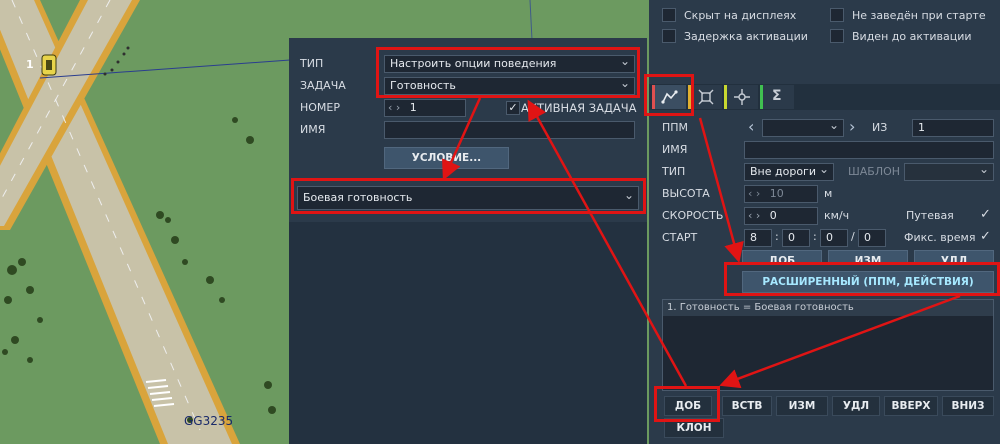 Image resolution: width=1000 pixels, height=444 pixels. What do you see at coordinates (686, 193) in the screenshot?
I see `altitude-label: ВЫСОТА` at bounding box center [686, 193].